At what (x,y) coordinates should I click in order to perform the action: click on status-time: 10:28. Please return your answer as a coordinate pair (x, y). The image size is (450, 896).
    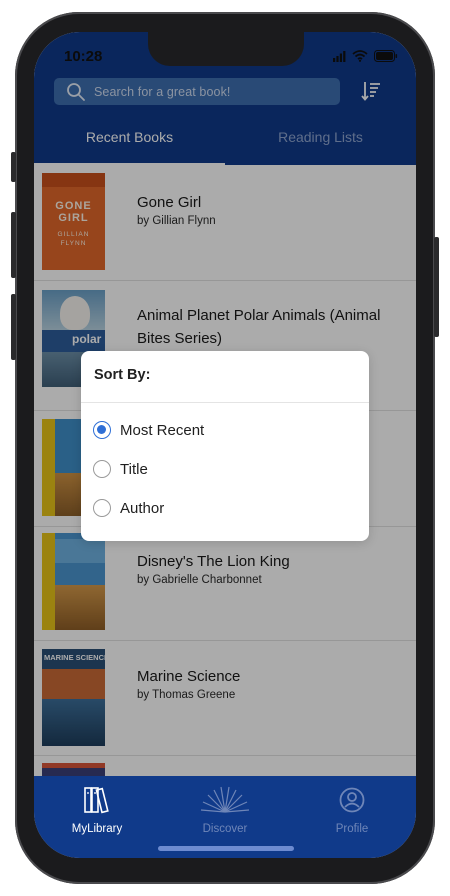
    Looking at the image, I should click on (83, 56).